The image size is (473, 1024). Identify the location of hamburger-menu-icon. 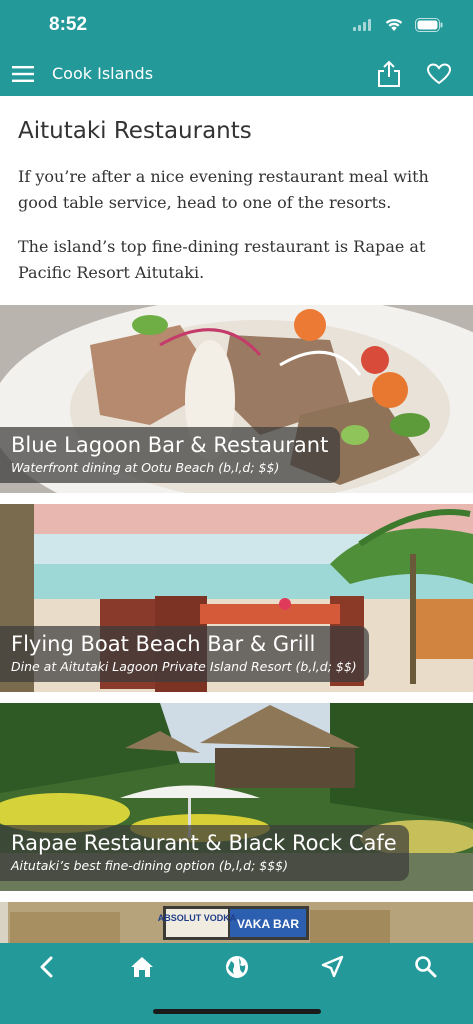
(23, 74).